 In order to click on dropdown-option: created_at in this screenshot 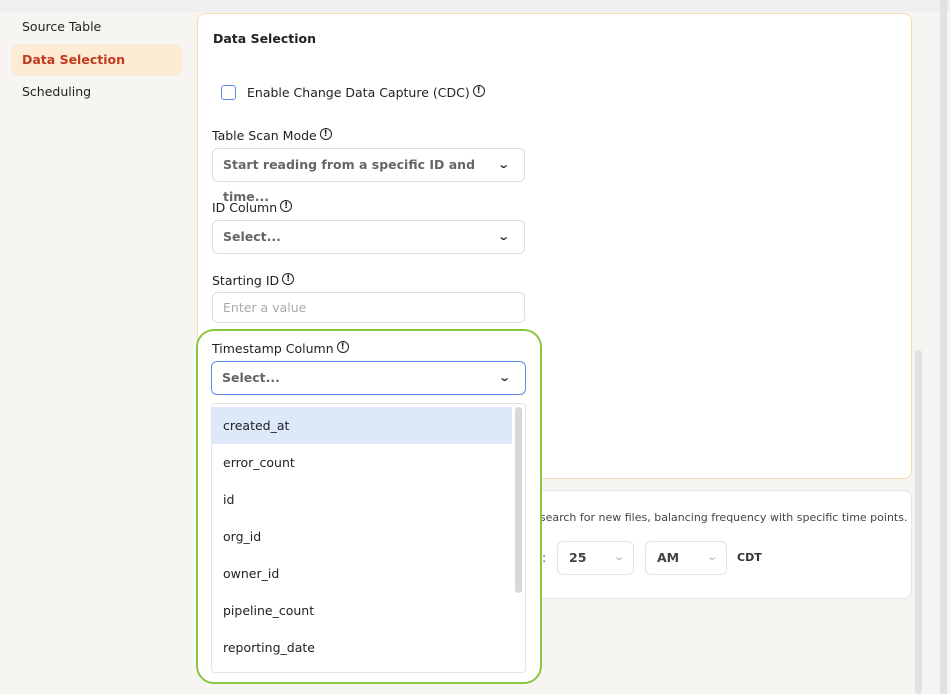, I will do `click(362, 425)`.